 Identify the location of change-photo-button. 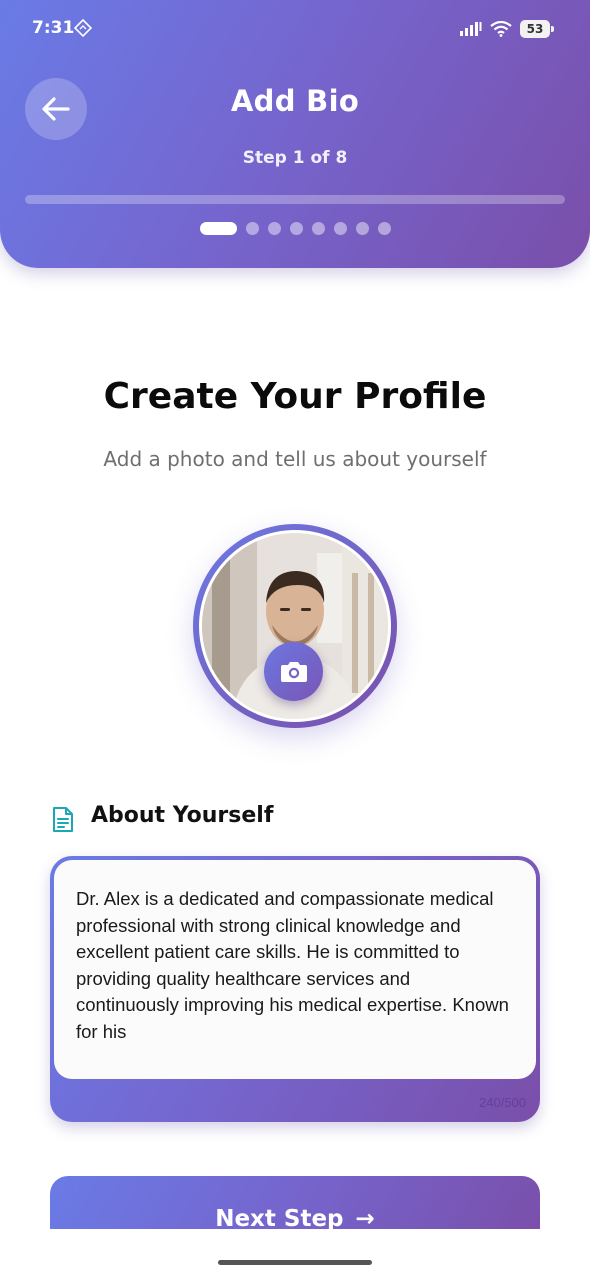
(293, 671).